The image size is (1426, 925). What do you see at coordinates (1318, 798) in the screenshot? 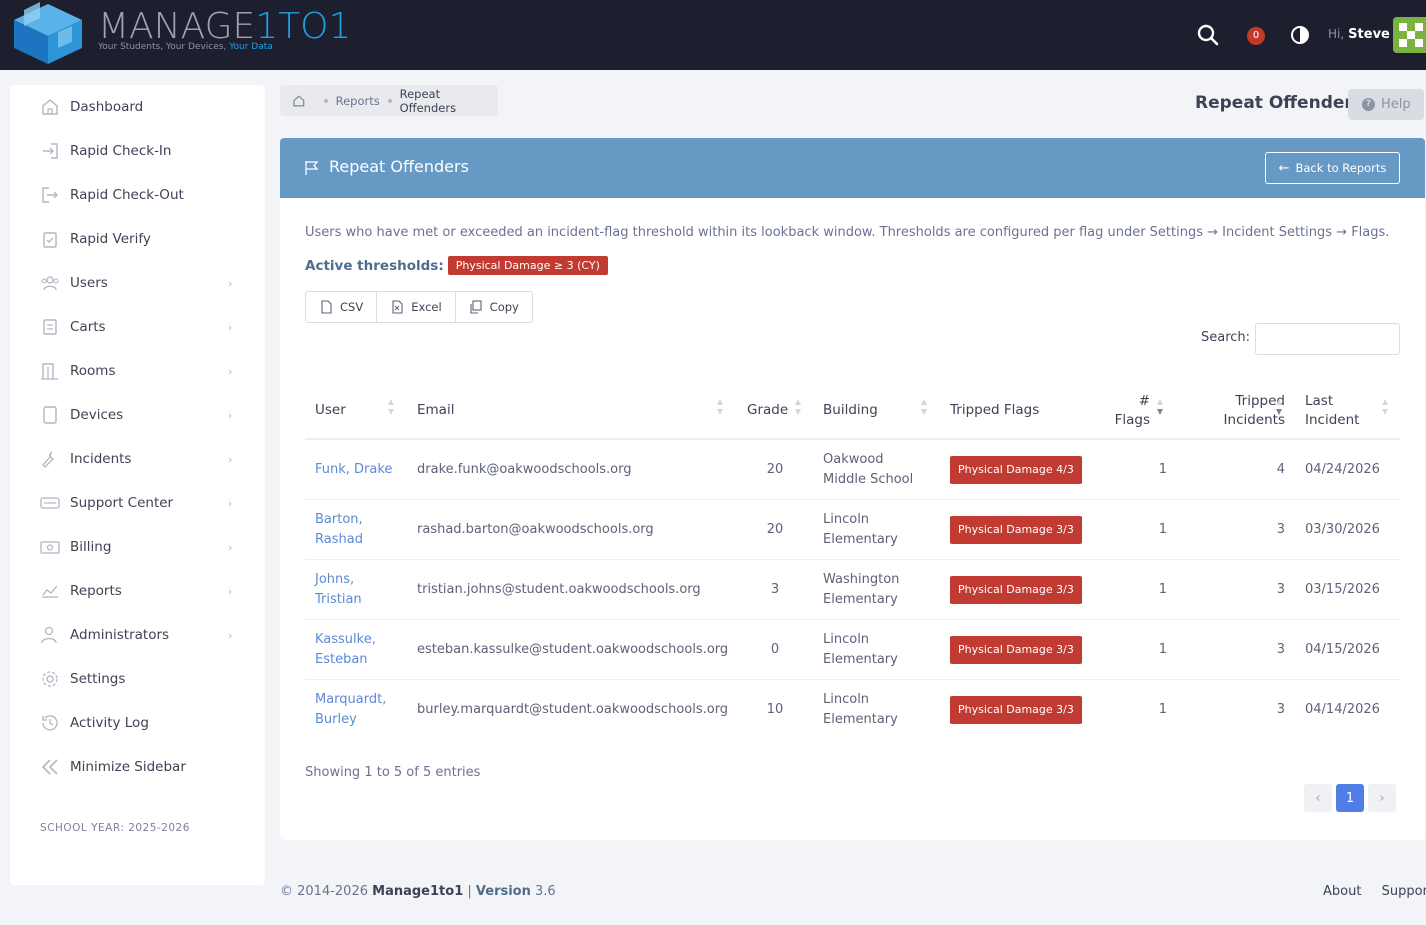
I see `prev-page-button: ‹` at bounding box center [1318, 798].